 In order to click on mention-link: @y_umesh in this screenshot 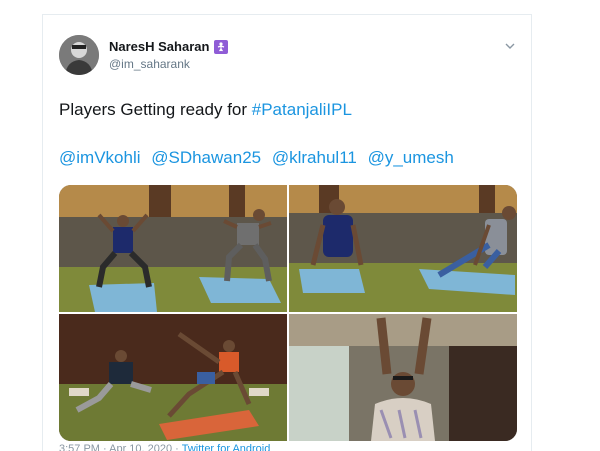, I will do `click(411, 157)`.